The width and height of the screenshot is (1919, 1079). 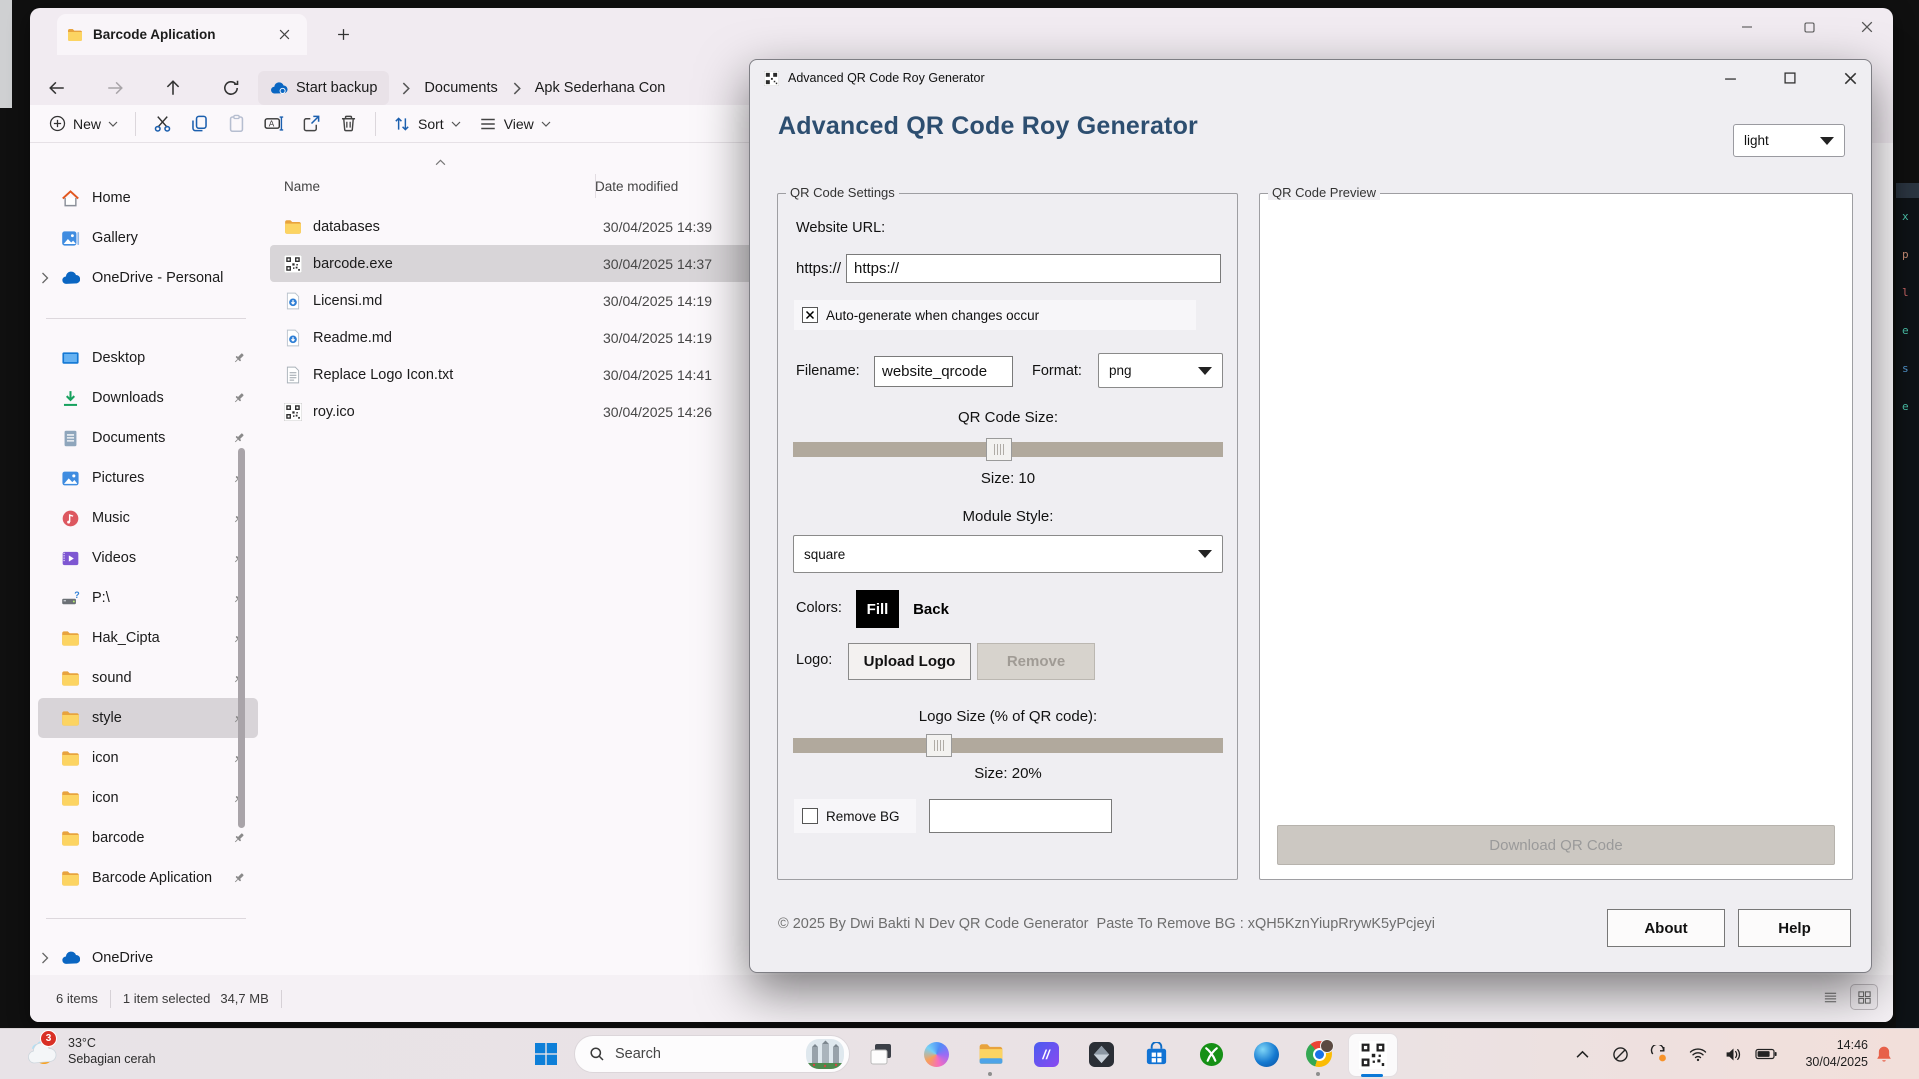 I want to click on sidebar-item: ? Home, so click(x=148, y=198).